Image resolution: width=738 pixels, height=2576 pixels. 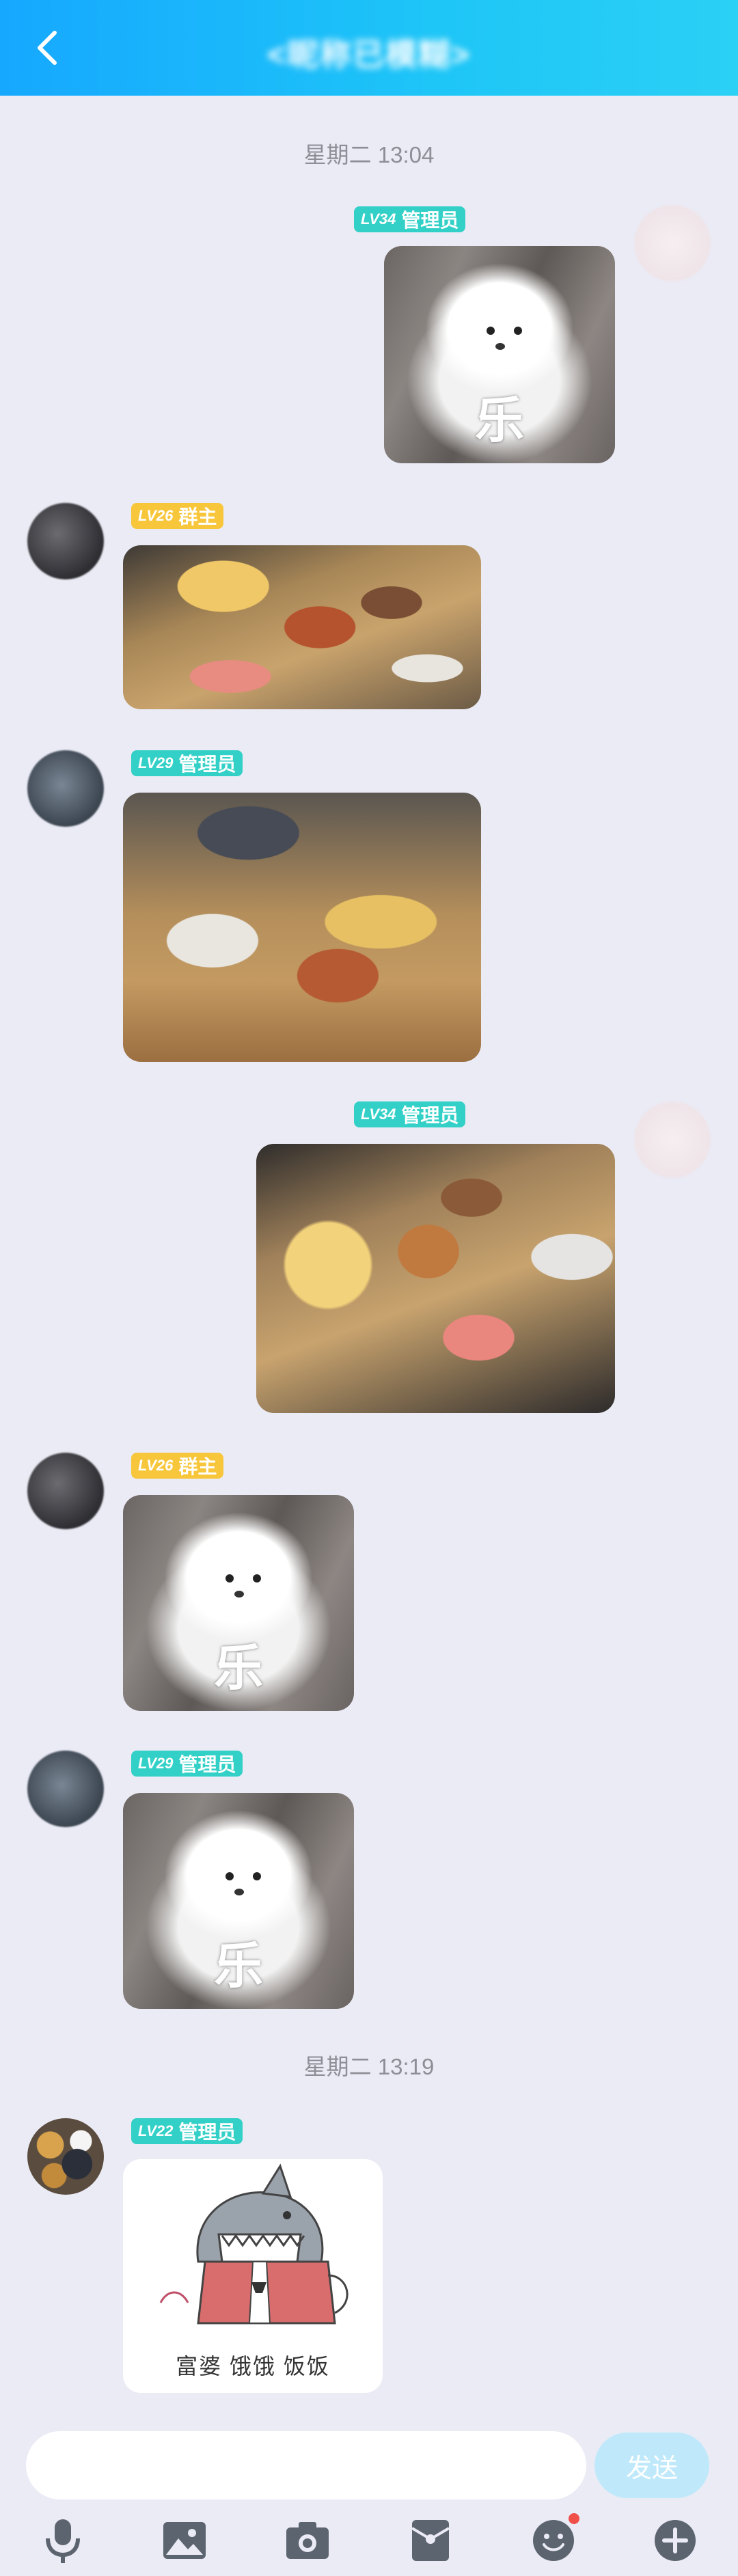 What do you see at coordinates (369, 54) in the screenshot?
I see `chat-title: <昵称已模糊>` at bounding box center [369, 54].